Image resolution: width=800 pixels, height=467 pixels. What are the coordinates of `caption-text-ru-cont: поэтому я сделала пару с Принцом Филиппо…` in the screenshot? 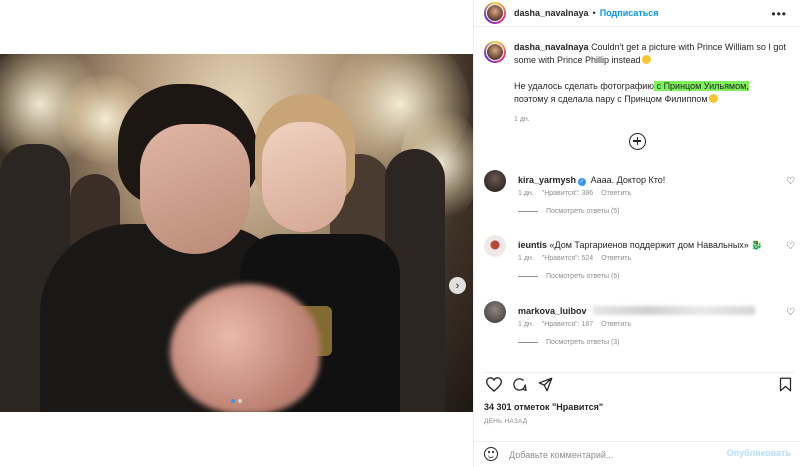 It's located at (611, 99).